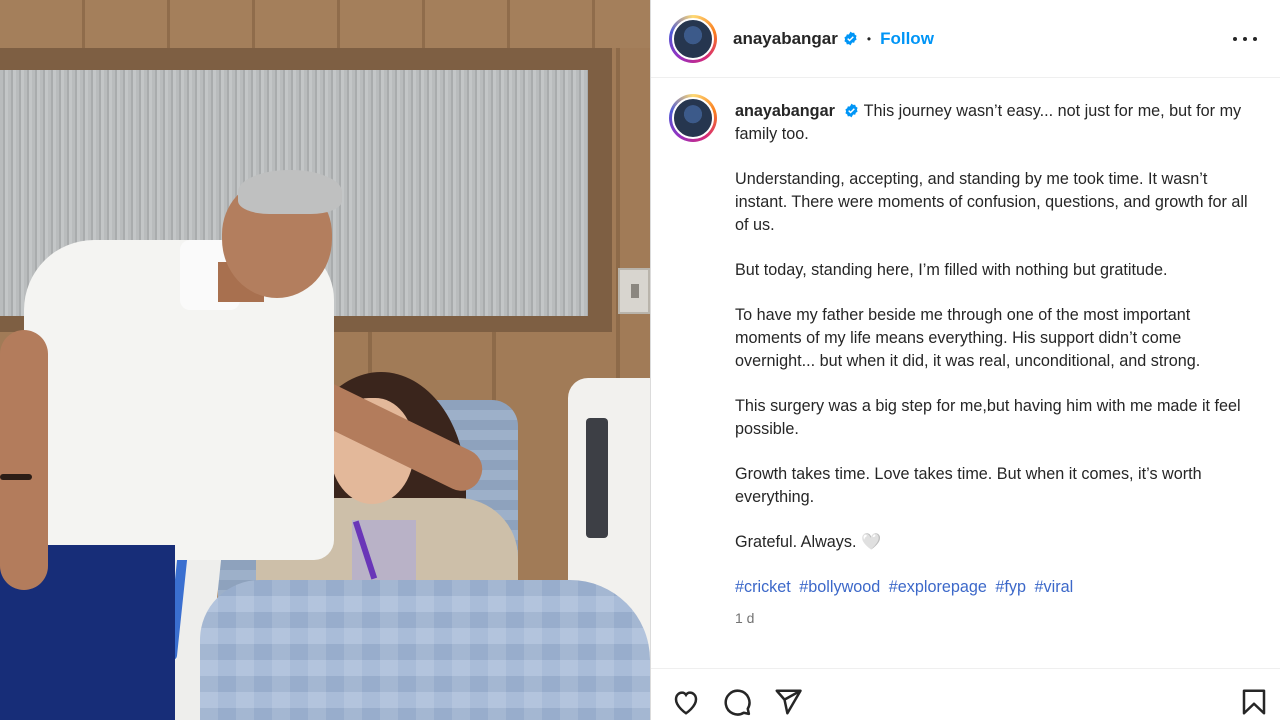 This screenshot has height=720, width=1280. What do you see at coordinates (965, 694) in the screenshot?
I see `action-bar` at bounding box center [965, 694].